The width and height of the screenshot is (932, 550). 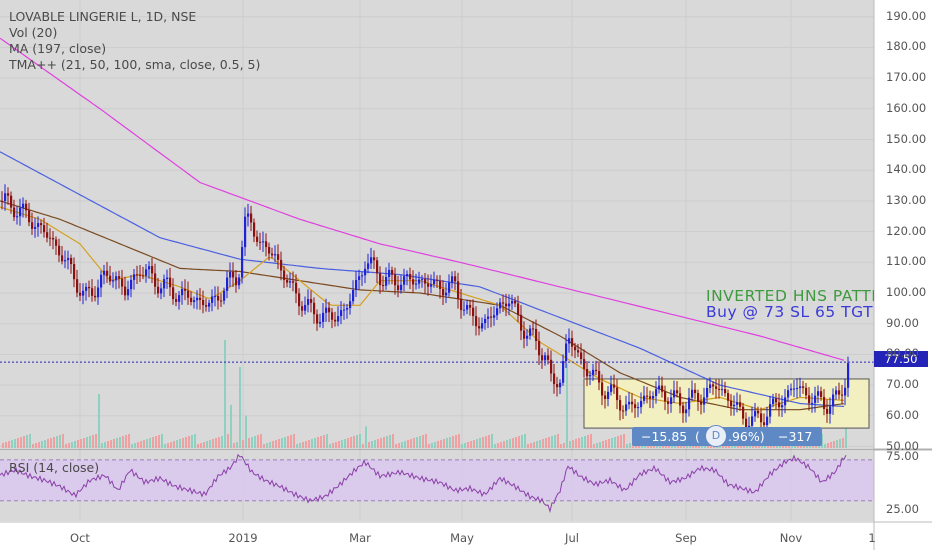 I want to click on trade-annotation: Buy @ 73 SL 65 TGT, so click(x=790, y=312).